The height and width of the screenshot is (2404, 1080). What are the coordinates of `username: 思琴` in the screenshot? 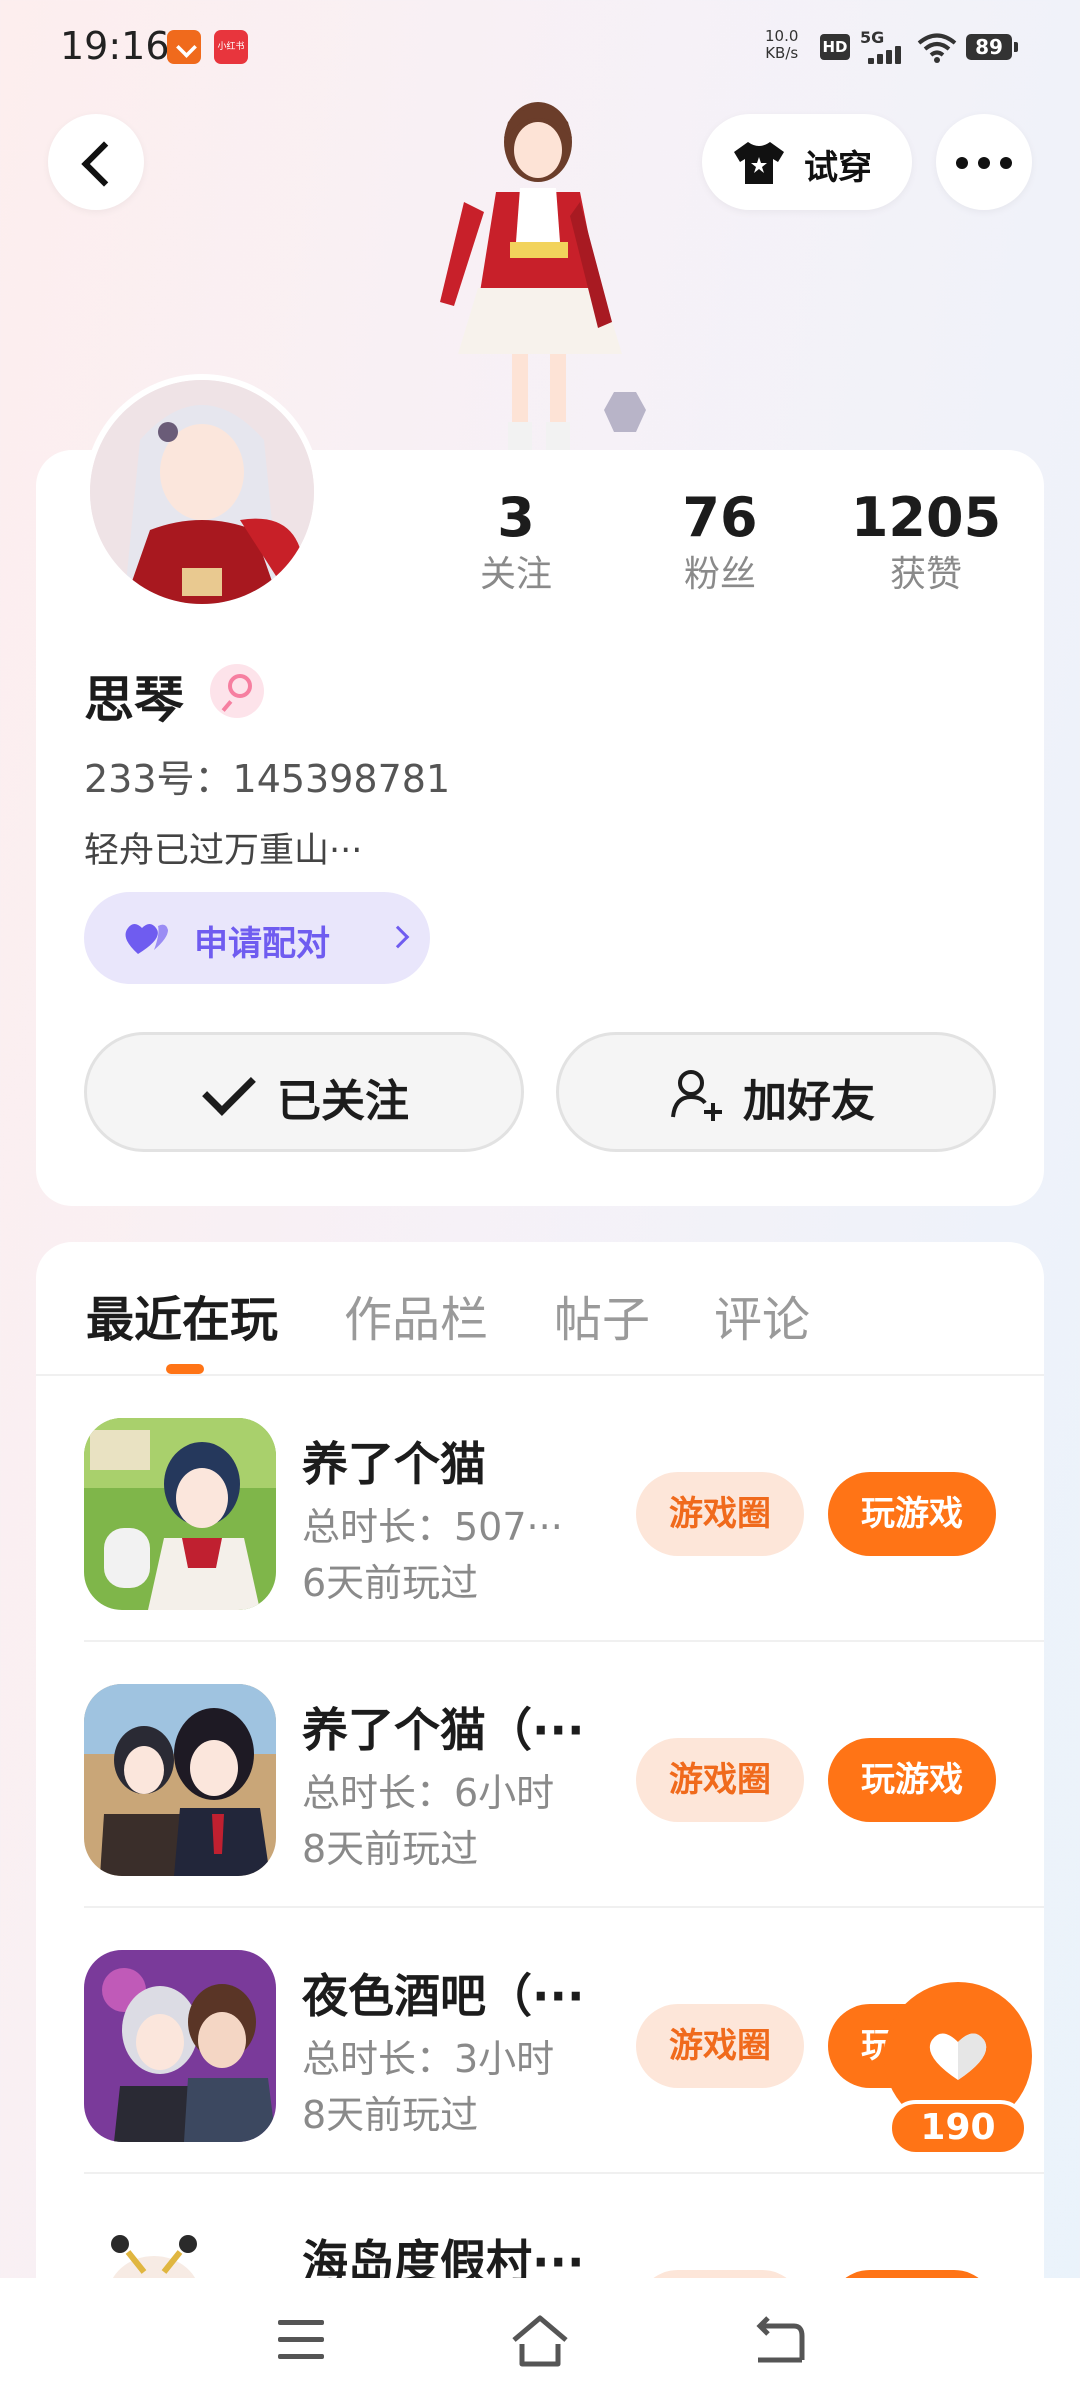 It's located at (134, 700).